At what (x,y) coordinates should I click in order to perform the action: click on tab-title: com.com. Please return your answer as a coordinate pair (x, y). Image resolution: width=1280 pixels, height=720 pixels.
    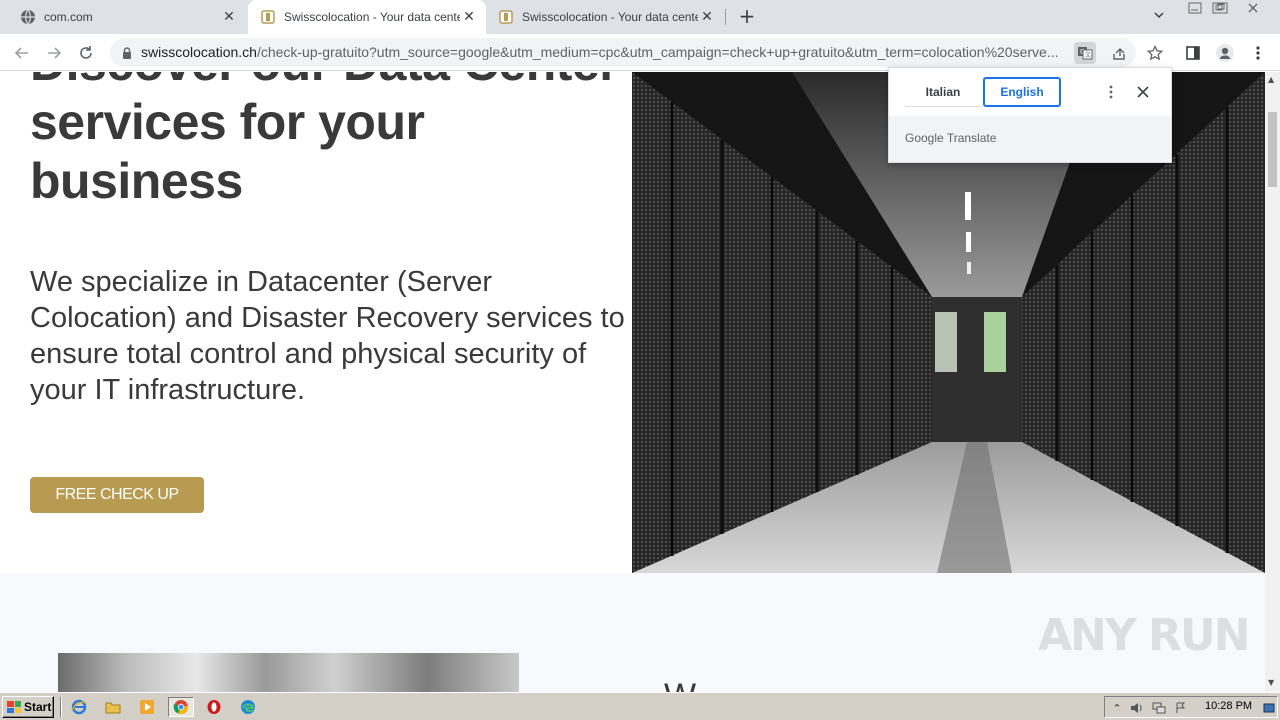
    Looking at the image, I should click on (68, 17).